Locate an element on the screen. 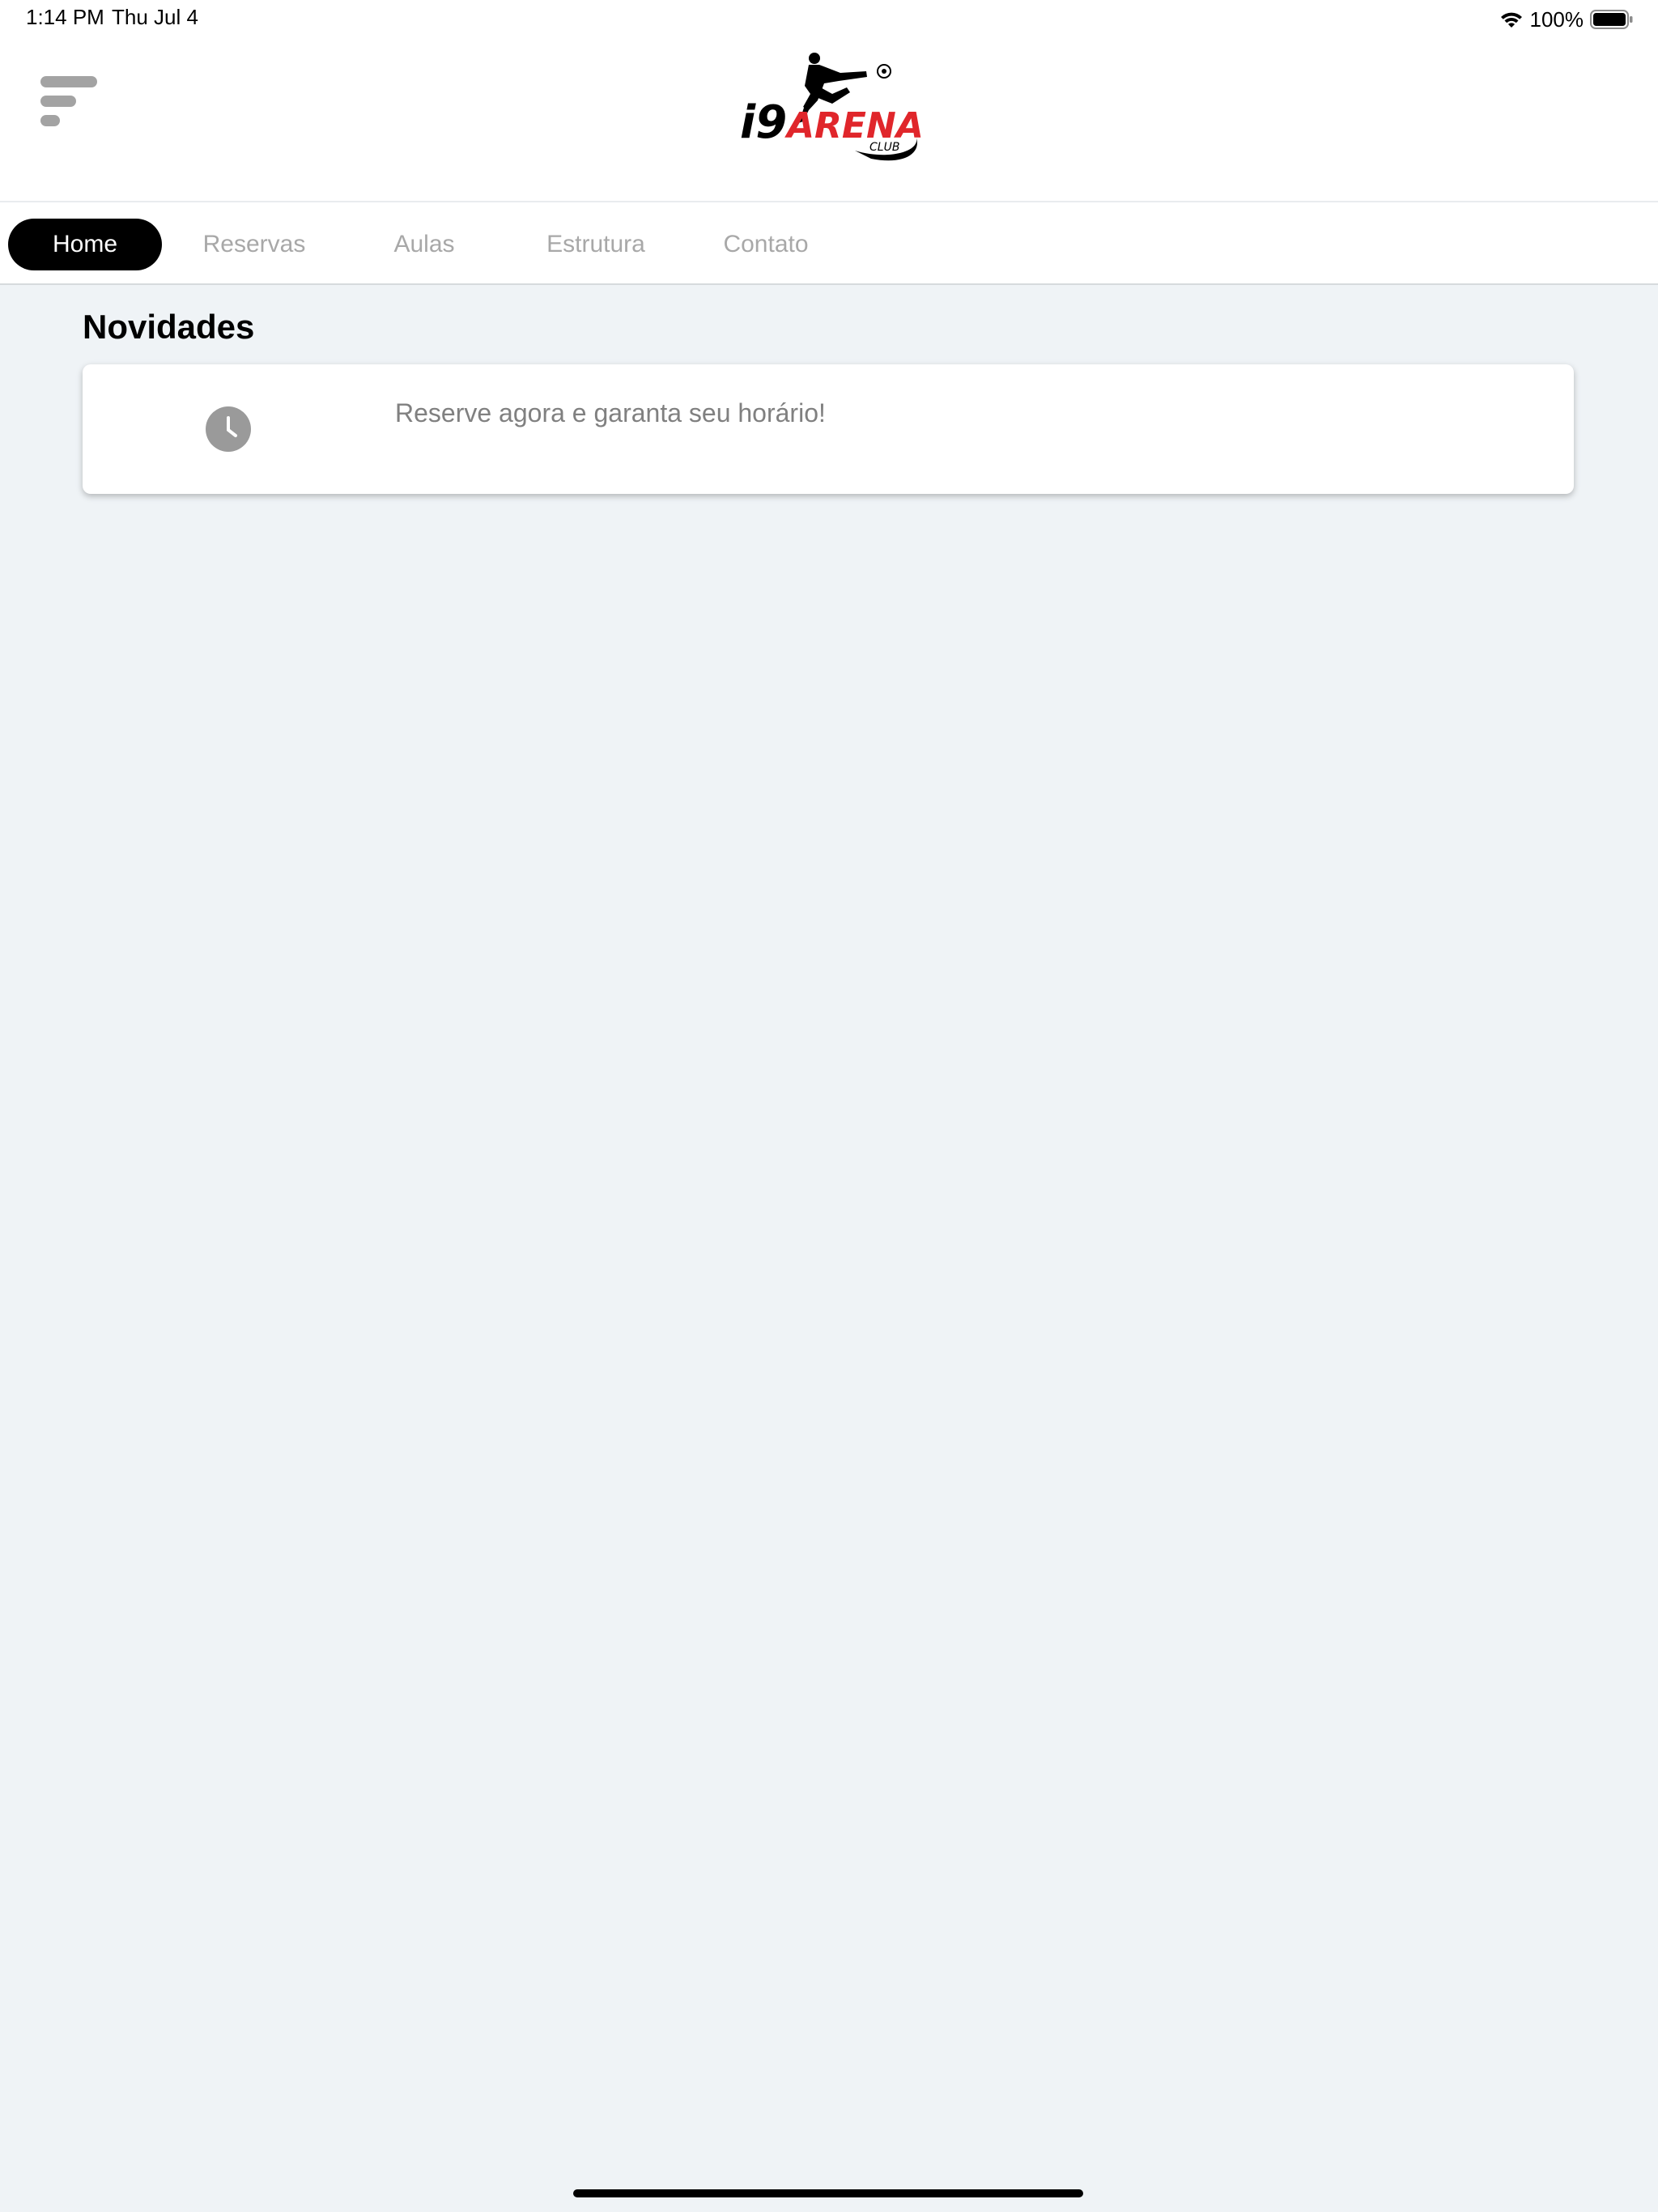 The width and height of the screenshot is (1658, 2212). clock-icon is located at coordinates (228, 429).